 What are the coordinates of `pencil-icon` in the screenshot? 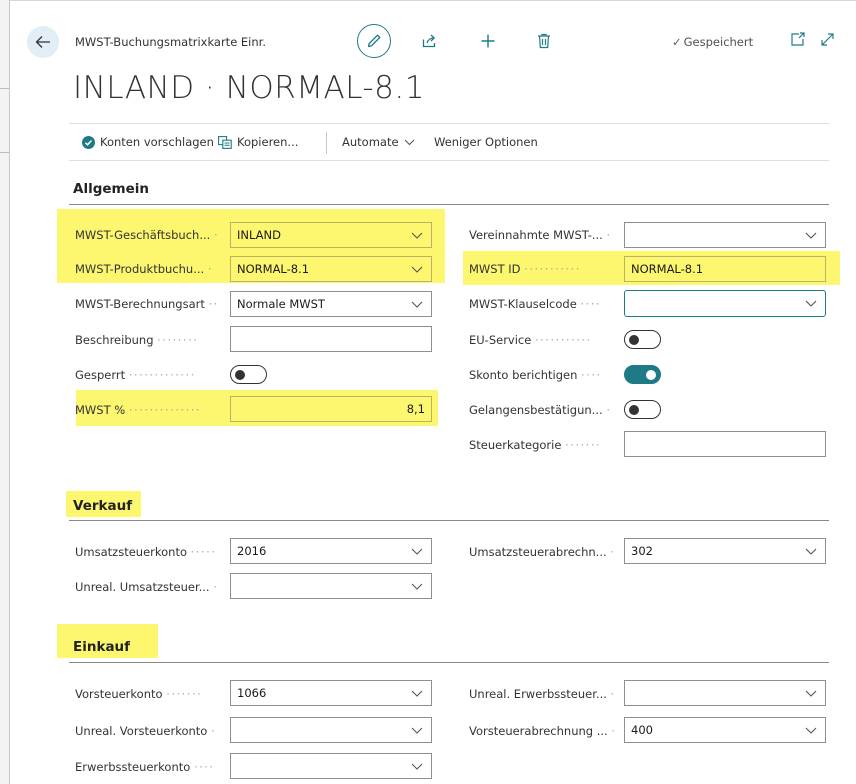 It's located at (374, 41).